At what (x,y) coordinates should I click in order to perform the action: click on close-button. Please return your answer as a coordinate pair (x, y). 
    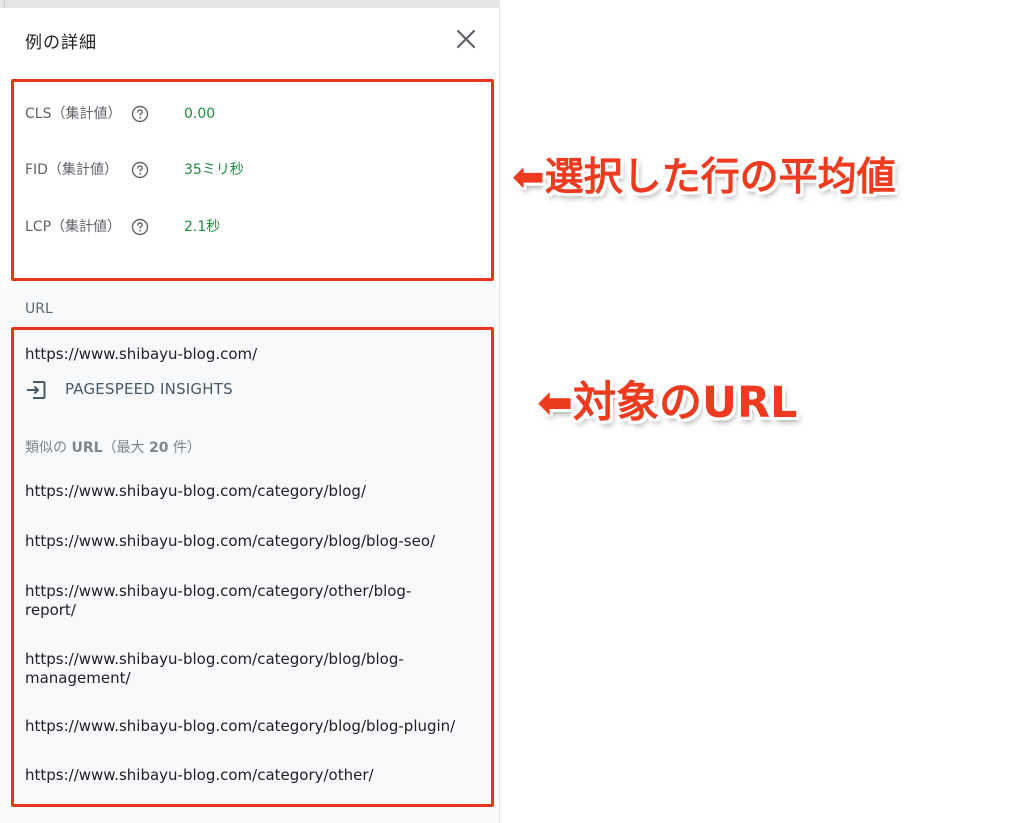
    Looking at the image, I should click on (466, 39).